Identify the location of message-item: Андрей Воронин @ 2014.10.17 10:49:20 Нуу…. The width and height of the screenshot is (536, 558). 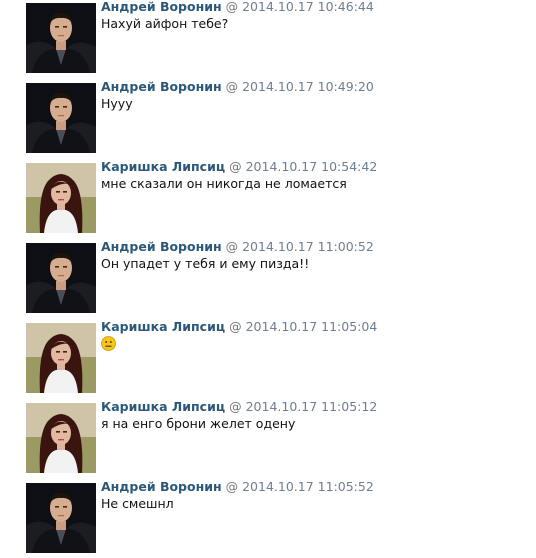
(276, 116).